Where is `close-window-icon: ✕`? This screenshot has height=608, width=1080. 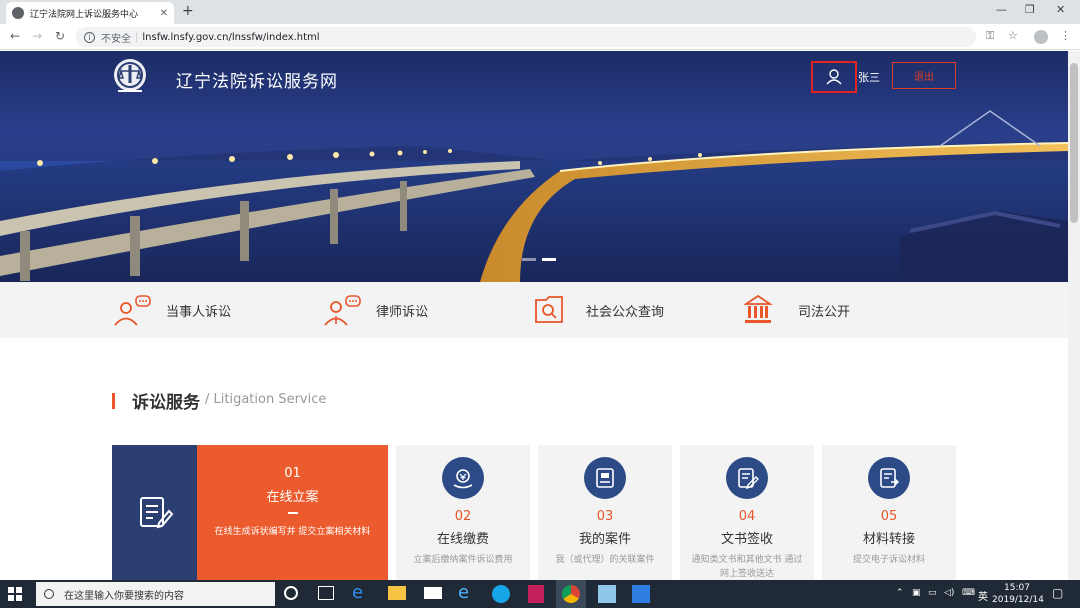
close-window-icon: ✕ is located at coordinates (1060, 9).